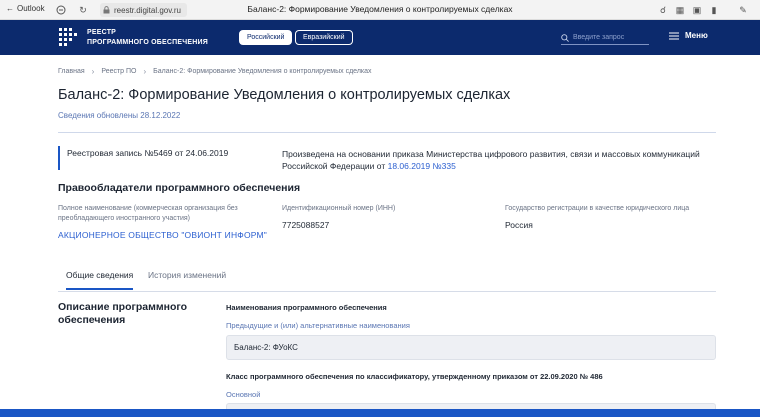  What do you see at coordinates (187, 279) in the screenshot?
I see `tab-history: История изменений` at bounding box center [187, 279].